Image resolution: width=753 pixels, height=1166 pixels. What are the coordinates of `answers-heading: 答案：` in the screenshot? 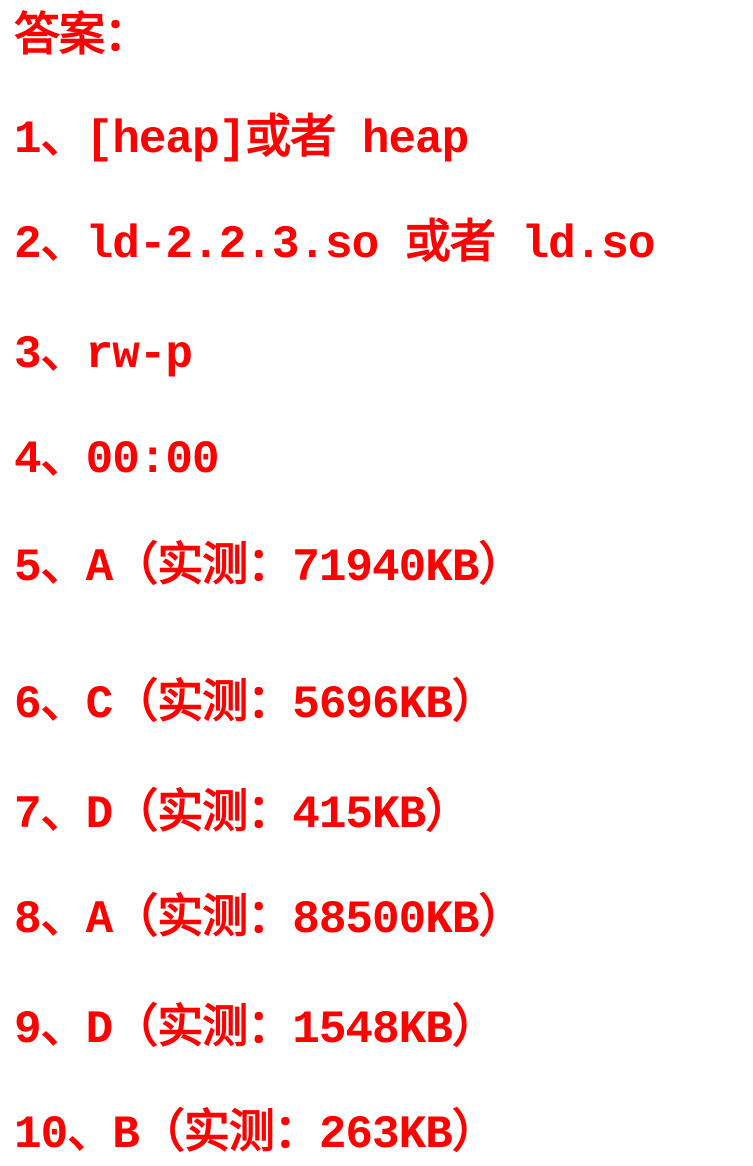 It's located at (82, 38).